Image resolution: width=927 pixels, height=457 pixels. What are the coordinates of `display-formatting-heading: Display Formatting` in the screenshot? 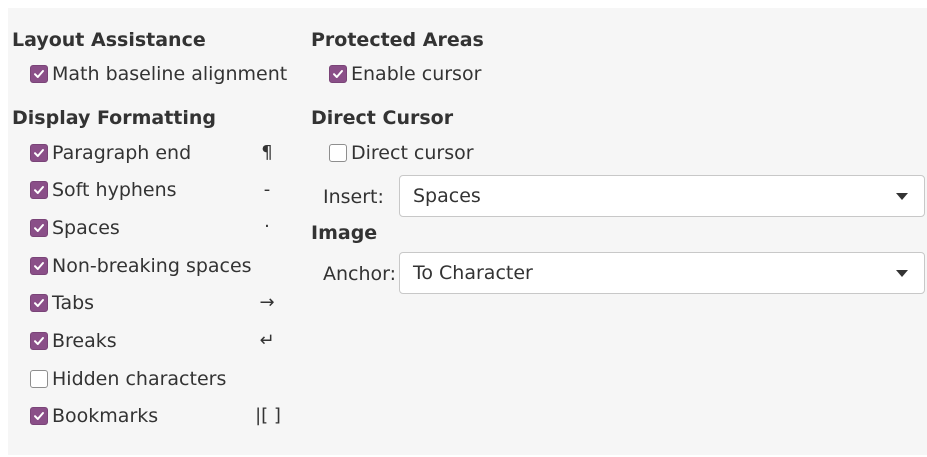 It's located at (114, 118).